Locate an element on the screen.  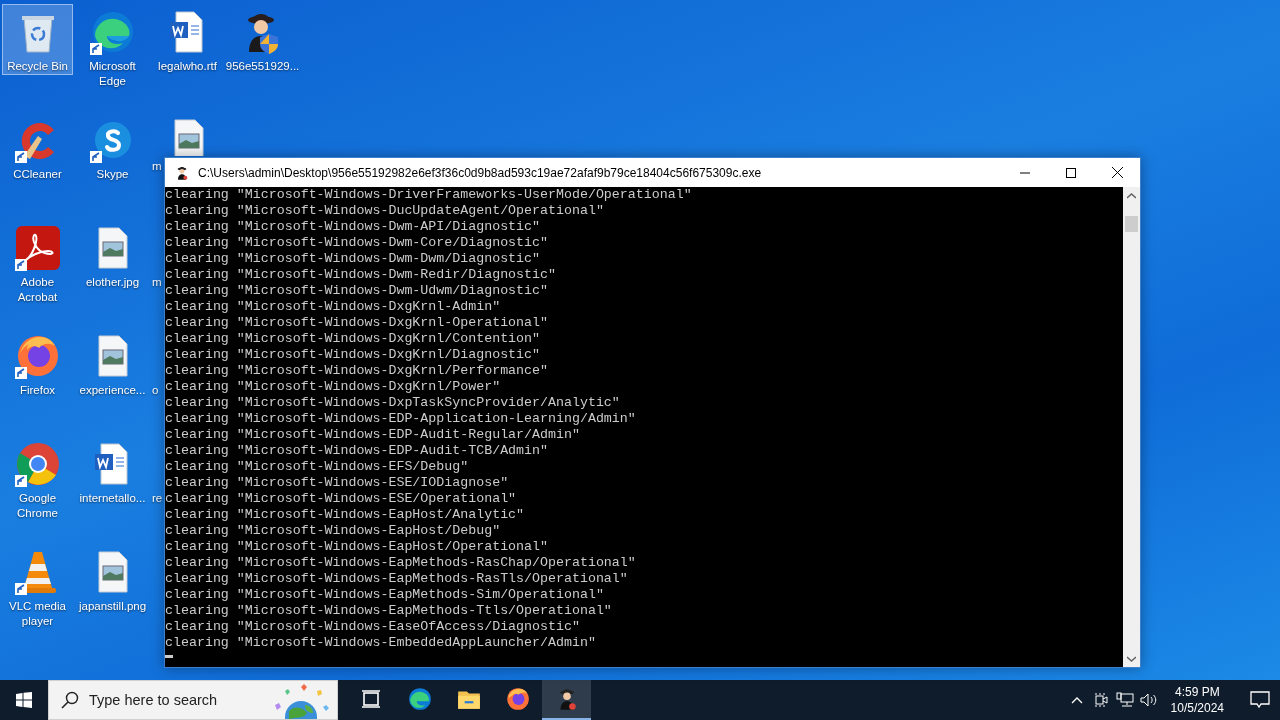
icon-label: Skype is located at coordinates (112, 174).